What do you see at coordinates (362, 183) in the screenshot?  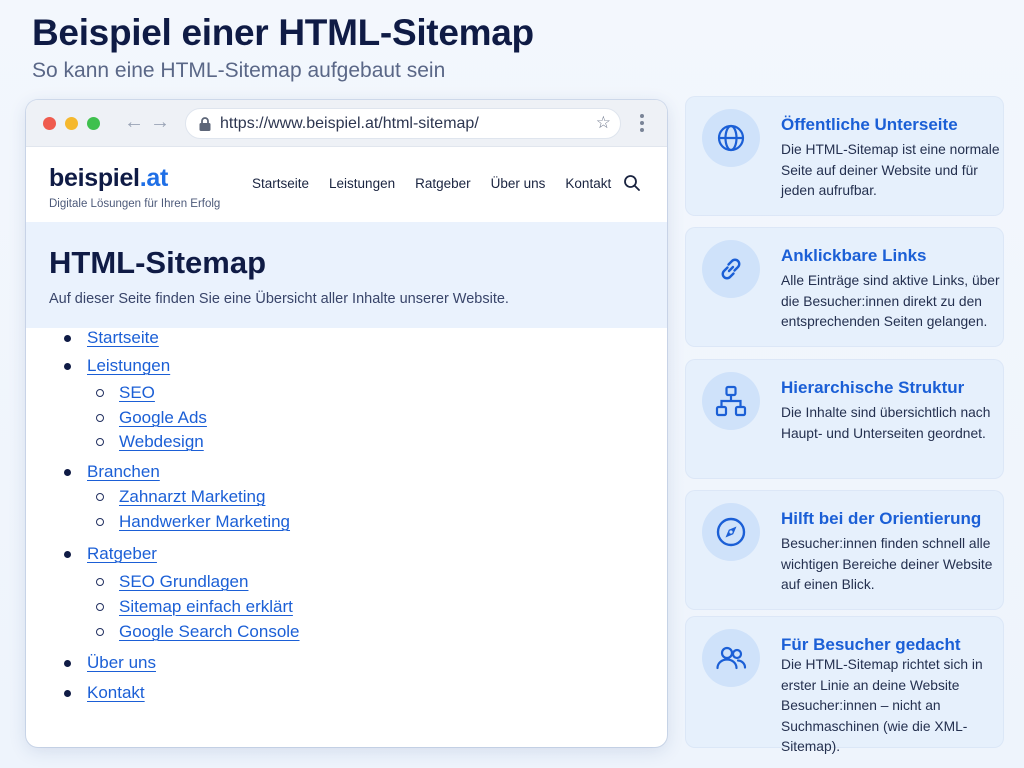 I see `nav-item-leistungen: Leistungen` at bounding box center [362, 183].